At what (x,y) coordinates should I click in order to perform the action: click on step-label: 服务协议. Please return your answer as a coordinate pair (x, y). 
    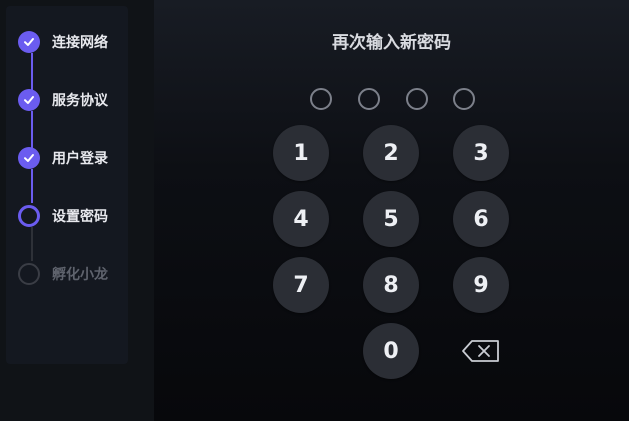
    Looking at the image, I should click on (80, 101).